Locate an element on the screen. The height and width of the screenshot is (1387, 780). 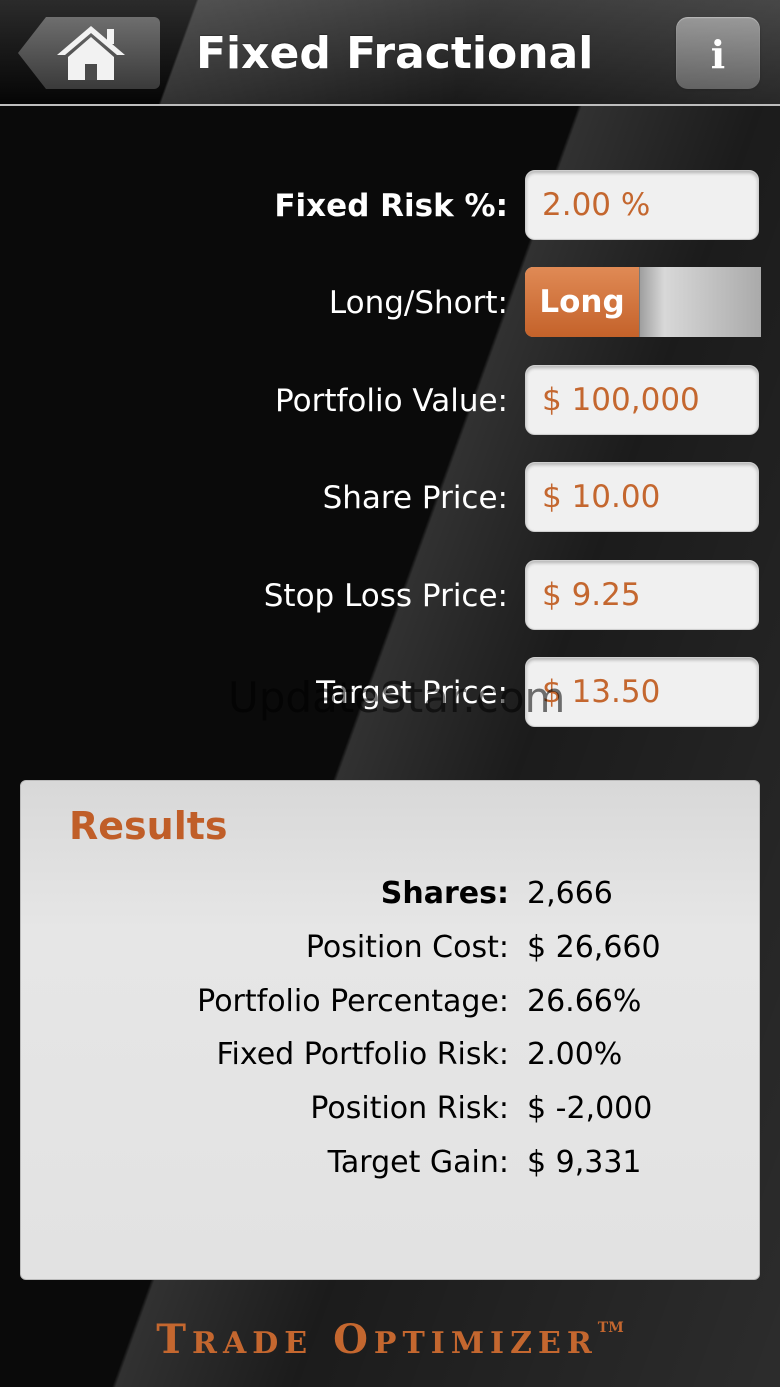
fixed-risk-input is located at coordinates (642, 205).